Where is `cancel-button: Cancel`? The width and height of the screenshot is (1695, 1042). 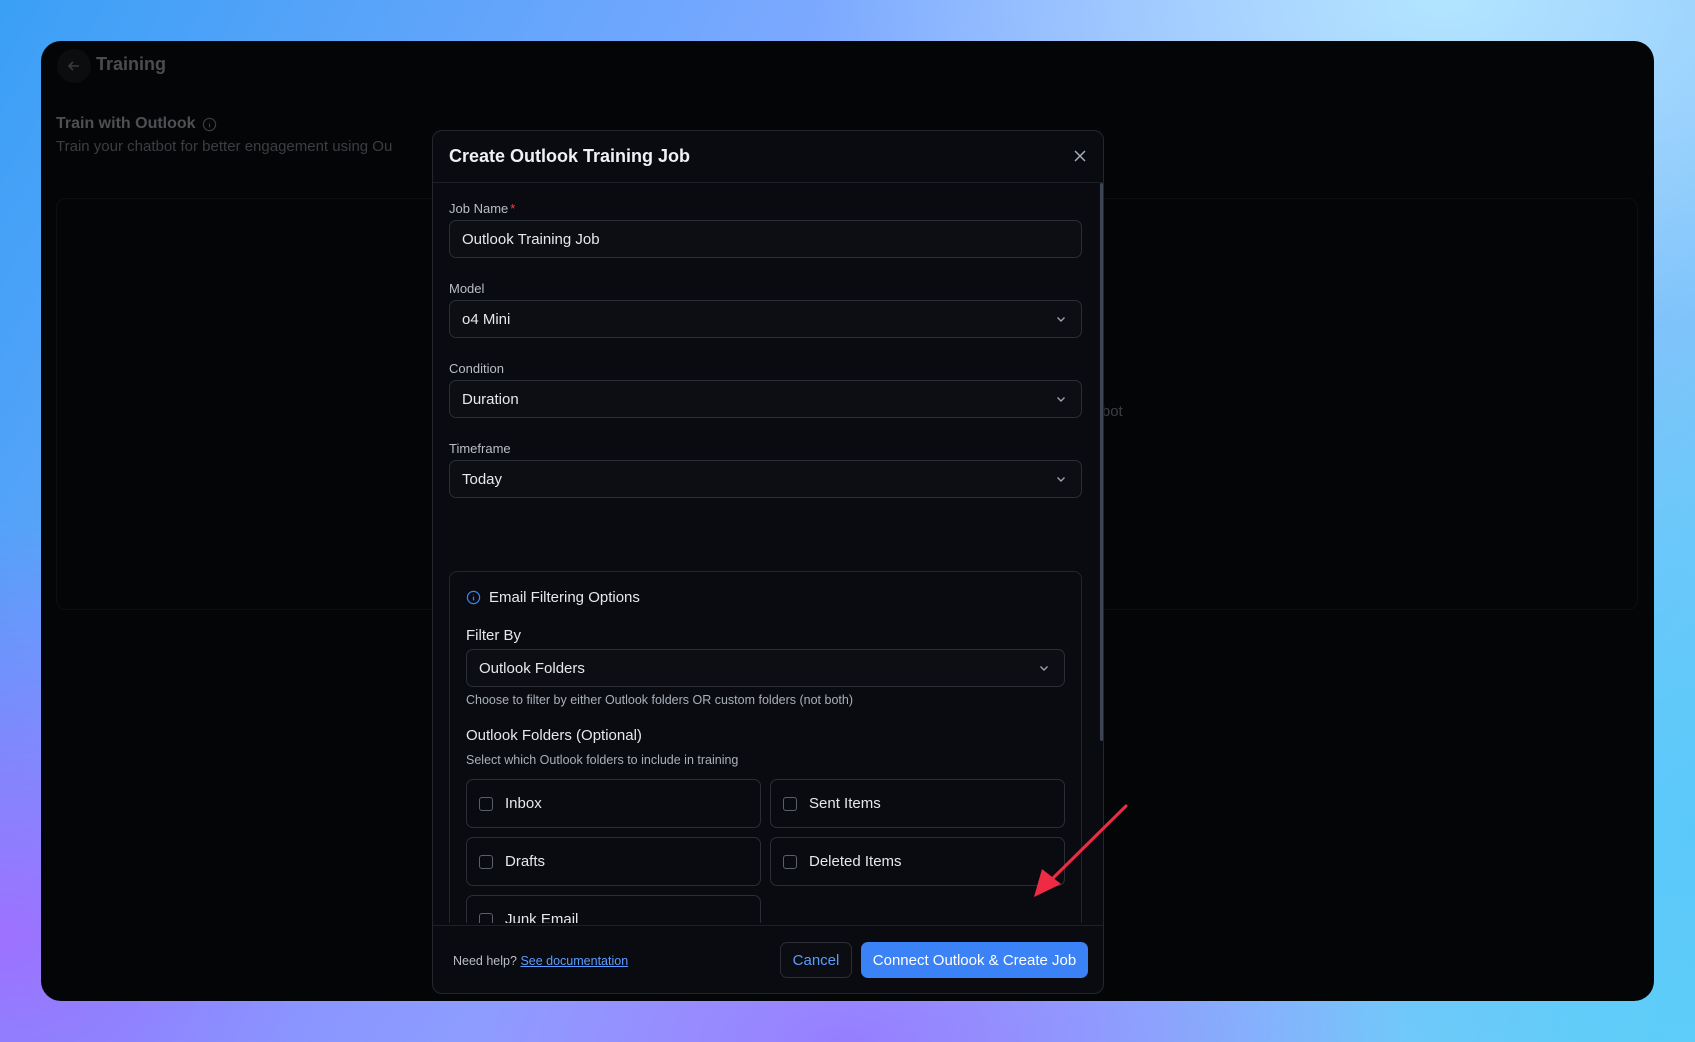 cancel-button: Cancel is located at coordinates (816, 960).